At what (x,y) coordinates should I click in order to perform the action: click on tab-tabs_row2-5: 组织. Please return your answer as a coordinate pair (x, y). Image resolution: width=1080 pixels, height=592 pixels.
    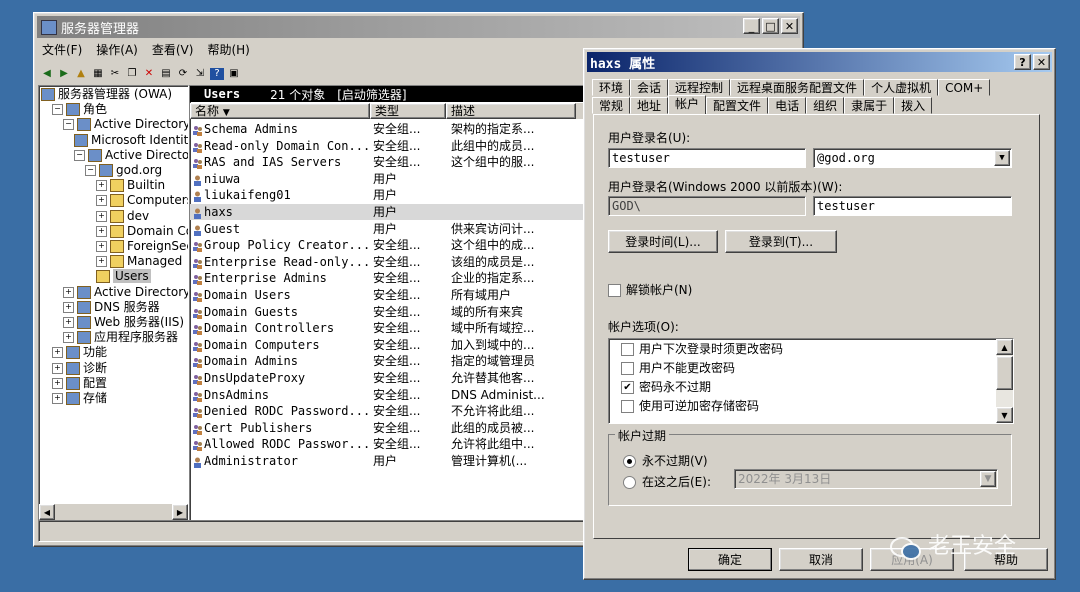
    Looking at the image, I should click on (825, 105).